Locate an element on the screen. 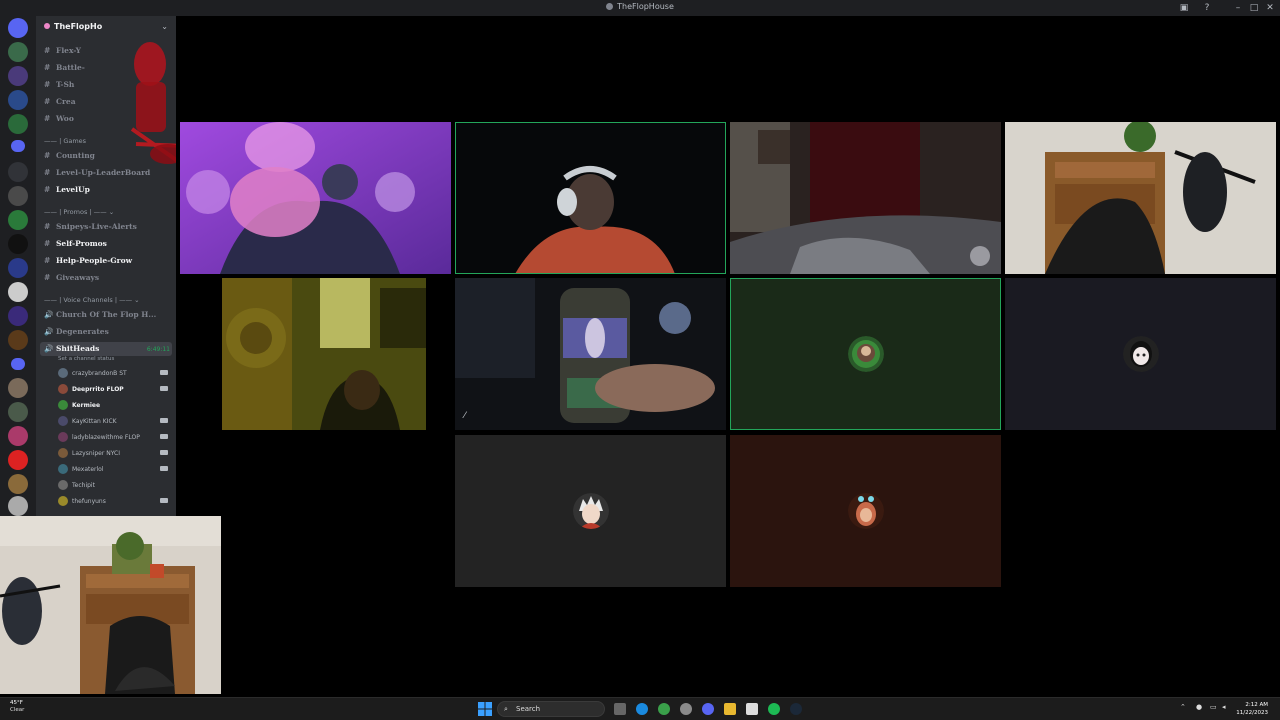  voice-channel-item: 🔊 Degenerates is located at coordinates (76, 331).